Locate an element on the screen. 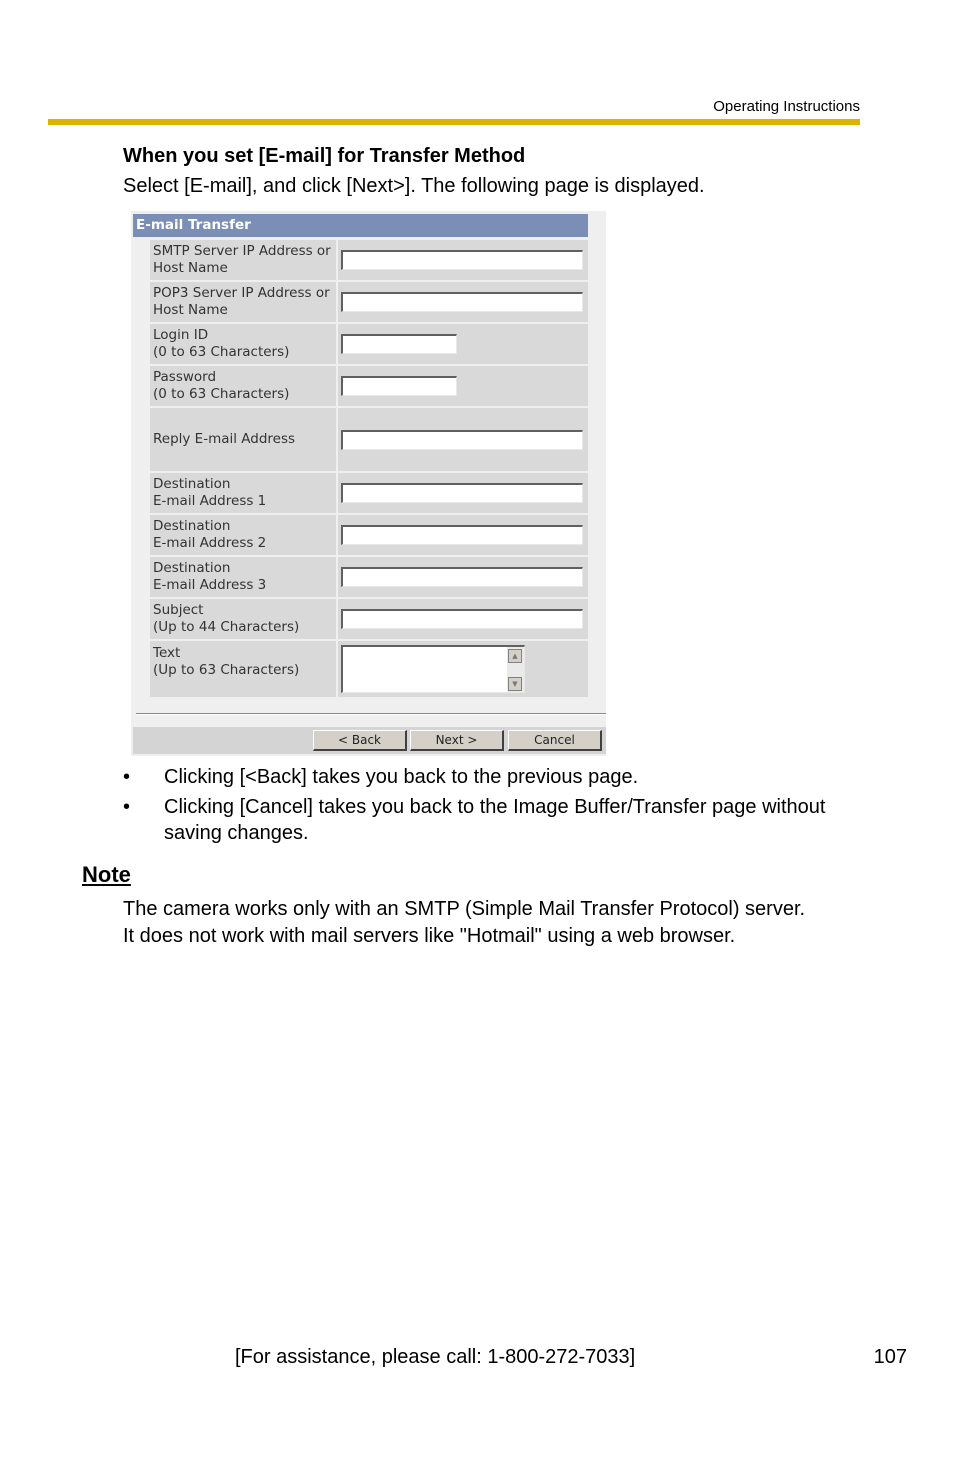 The height and width of the screenshot is (1475, 954). header-rule is located at coordinates (454, 122).